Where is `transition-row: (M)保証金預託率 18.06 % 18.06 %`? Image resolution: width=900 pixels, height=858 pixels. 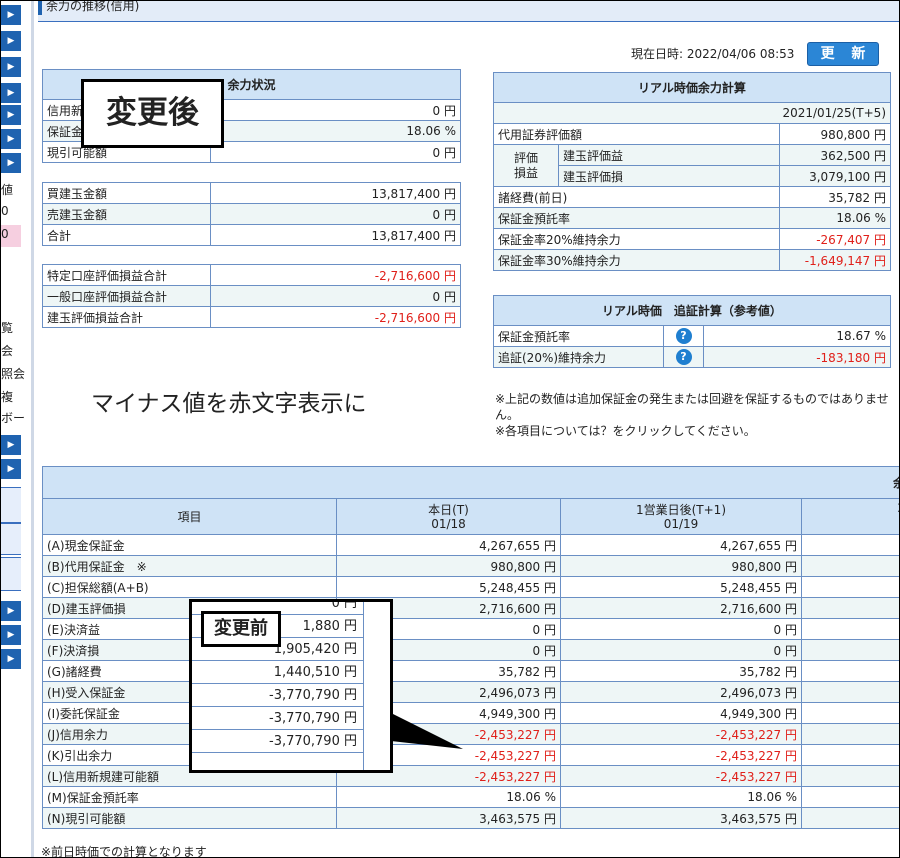 transition-row: (M)保証金預託率 18.06 % 18.06 % is located at coordinates (470, 797).